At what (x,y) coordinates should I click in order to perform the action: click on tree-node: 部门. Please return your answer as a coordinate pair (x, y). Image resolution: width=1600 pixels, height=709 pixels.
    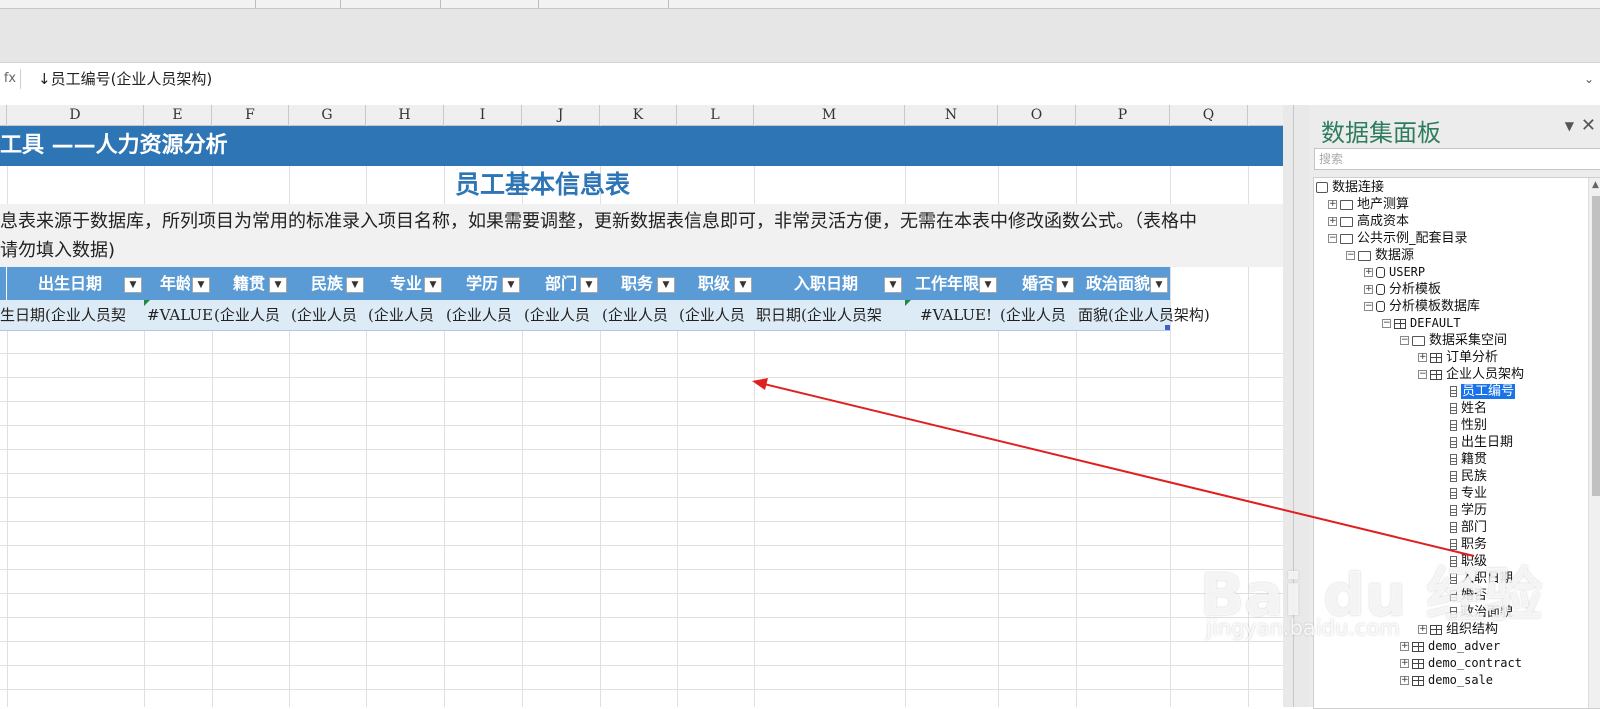
    Looking at the image, I should click on (1468, 527).